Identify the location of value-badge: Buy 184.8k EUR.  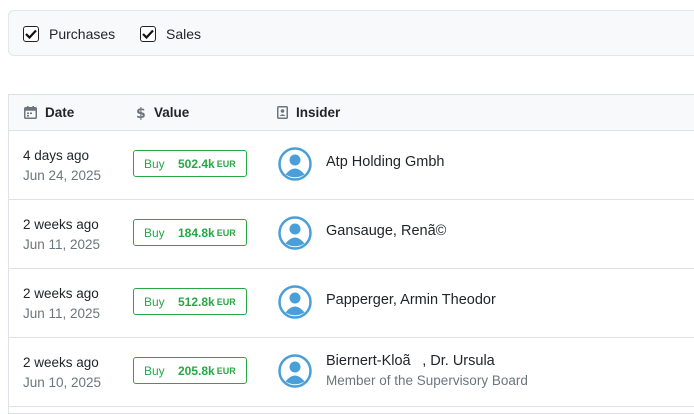
(190, 232).